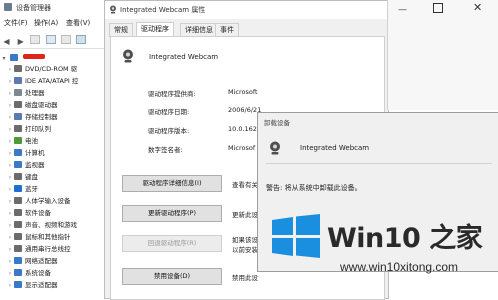 This screenshot has height=300, width=498. I want to click on tree-item-label: 显示适配器, so click(41, 285).